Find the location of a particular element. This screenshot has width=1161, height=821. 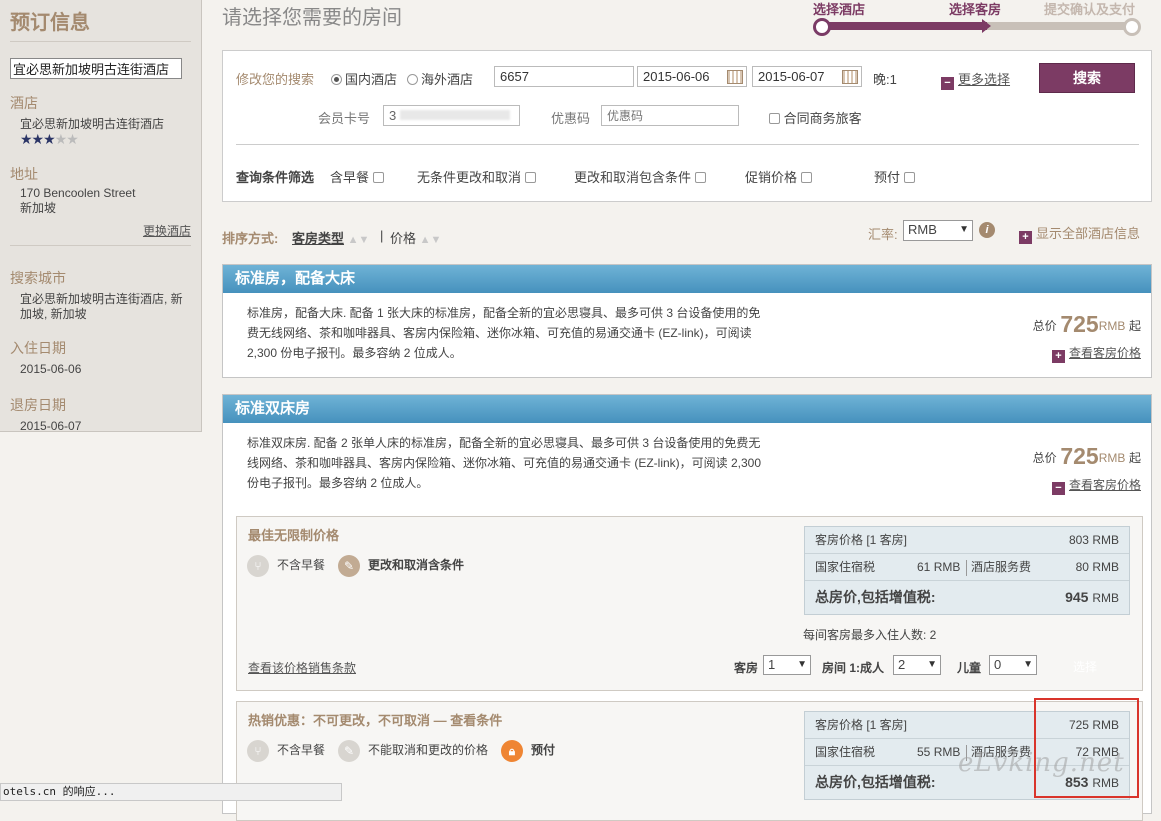

show-all-hotel-info: + 显示全部酒店信息 is located at coordinates (1079, 233).